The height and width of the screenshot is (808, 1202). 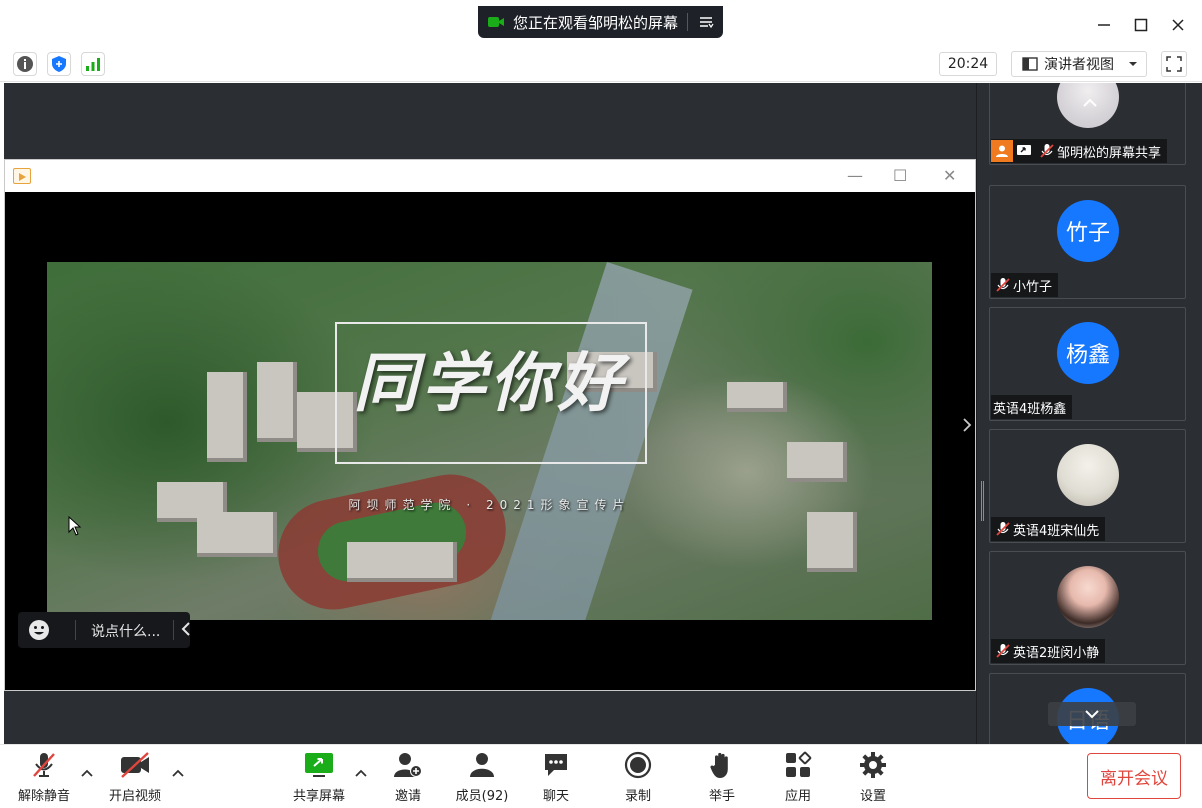 I want to click on members-label: 成员(92), so click(x=482, y=796).